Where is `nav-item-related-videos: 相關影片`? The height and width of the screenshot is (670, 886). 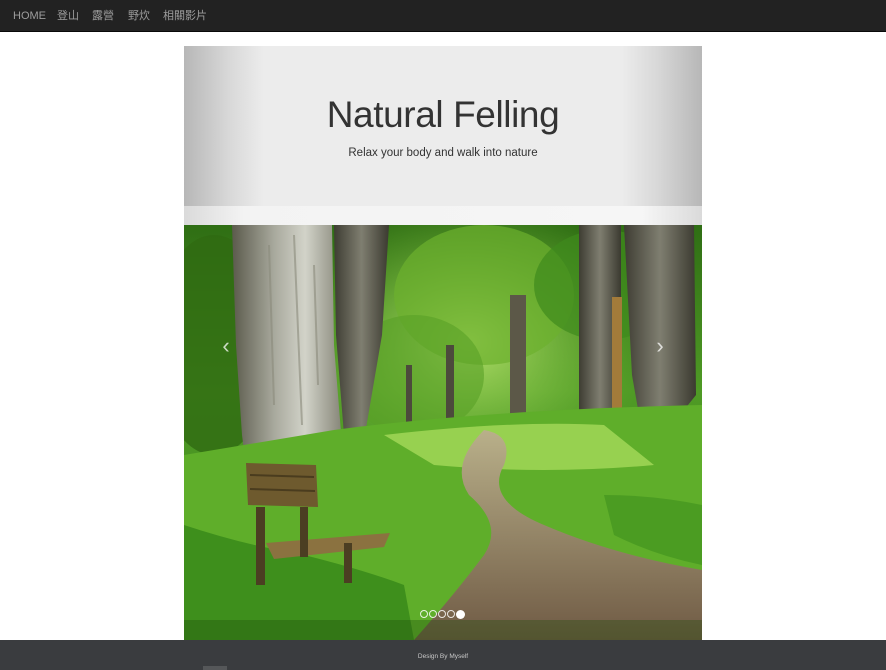
nav-item-related-videos: 相關影片 is located at coordinates (185, 16).